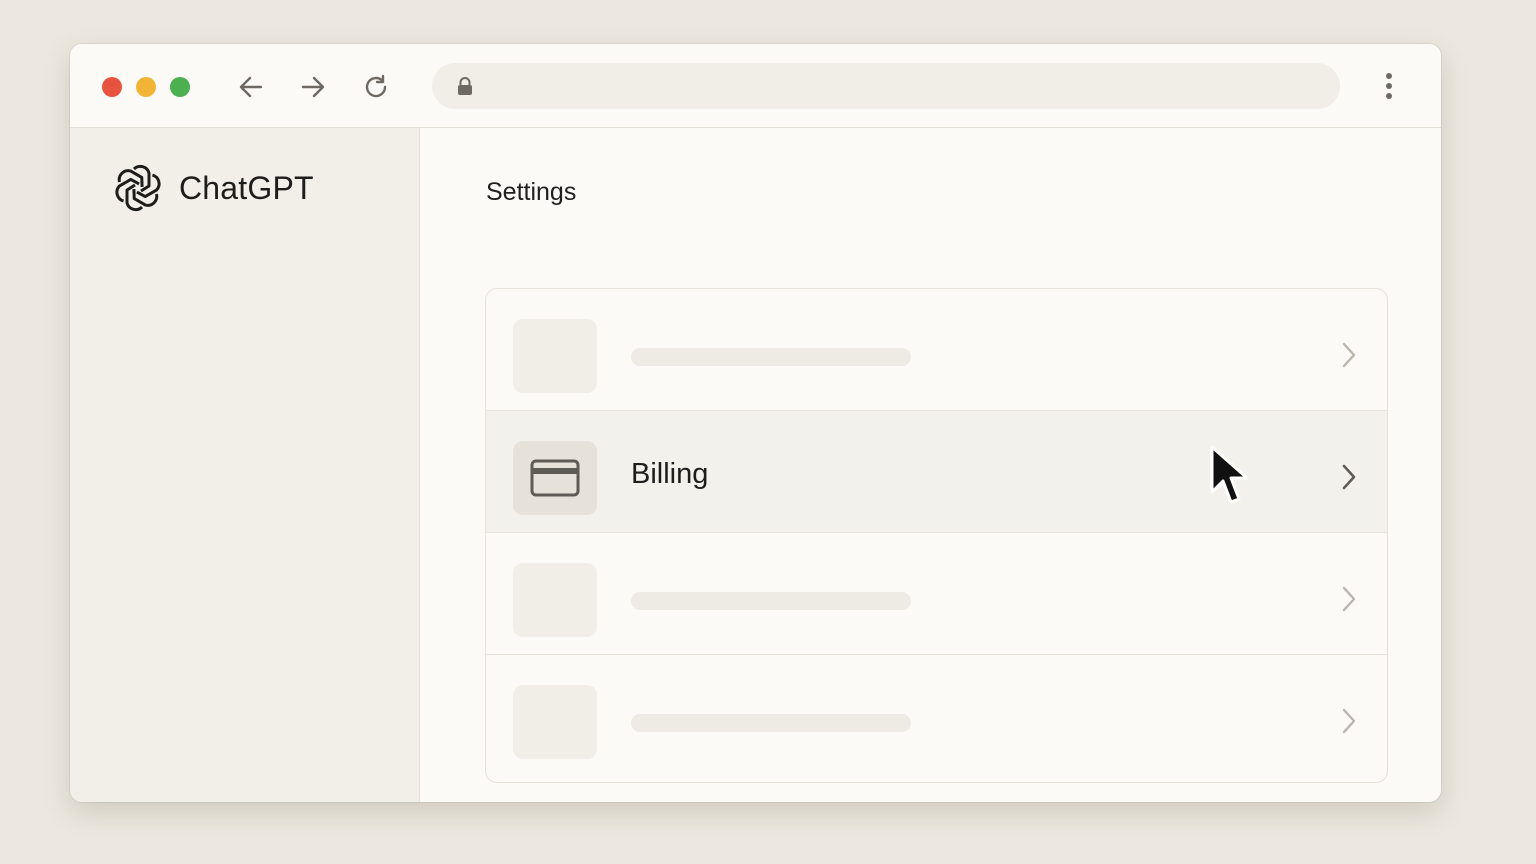 The image size is (1536, 864). I want to click on brand-name: ChatGPT, so click(246, 187).